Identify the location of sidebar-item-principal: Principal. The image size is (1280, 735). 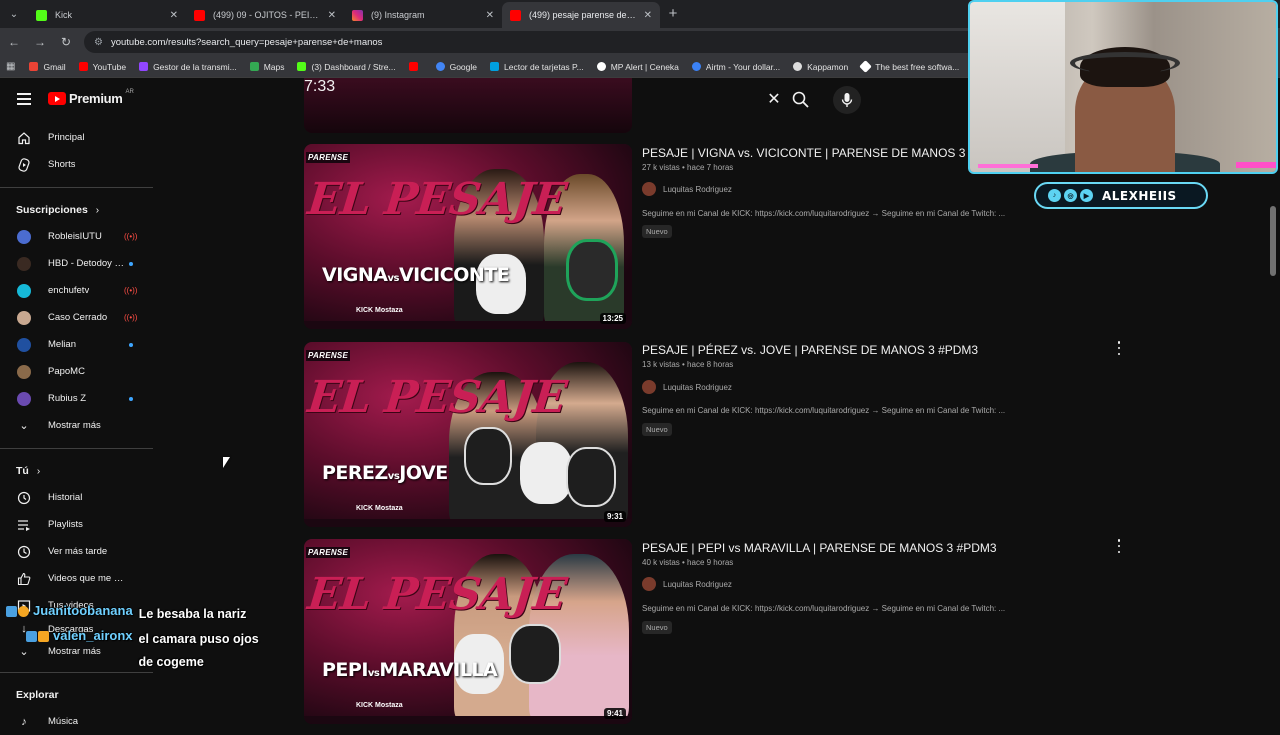
(77, 137).